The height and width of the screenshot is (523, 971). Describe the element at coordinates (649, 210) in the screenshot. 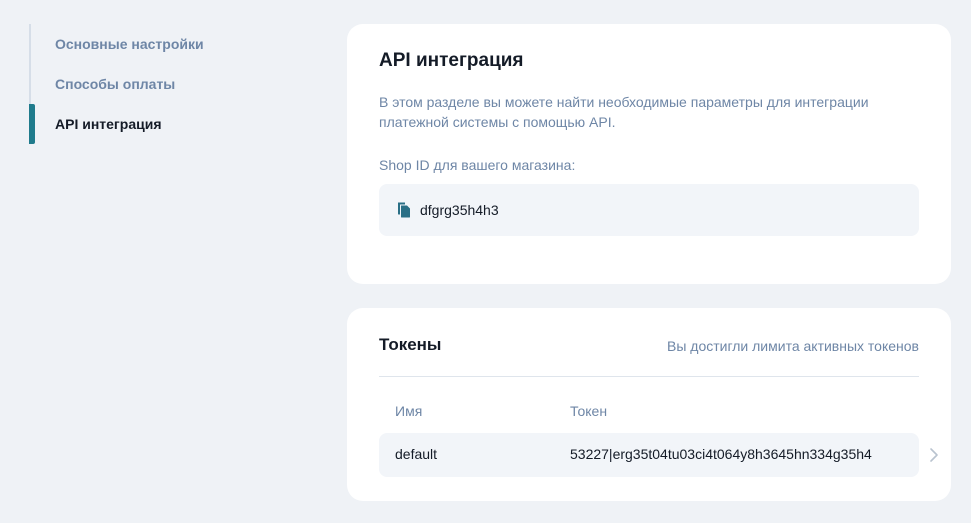

I see `shop-id-copy-field: dfgrg35h4h3` at that location.